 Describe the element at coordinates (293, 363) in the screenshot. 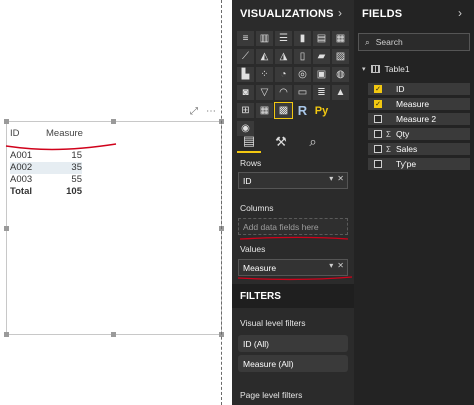

I see `filter-card-measure: Measure (All)` at that location.